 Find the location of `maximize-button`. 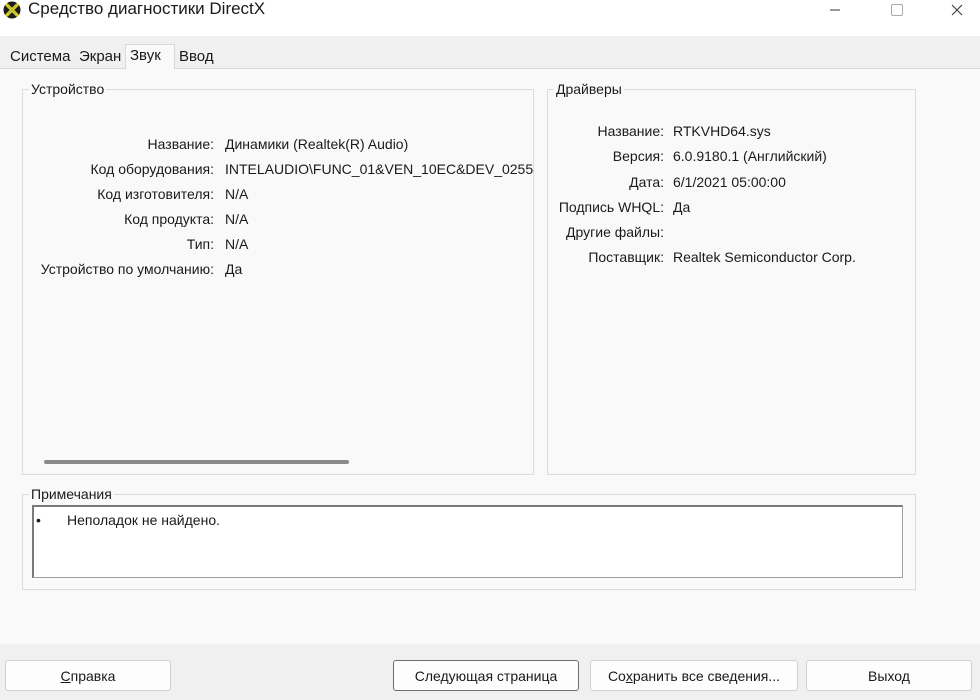

maximize-button is located at coordinates (897, 10).